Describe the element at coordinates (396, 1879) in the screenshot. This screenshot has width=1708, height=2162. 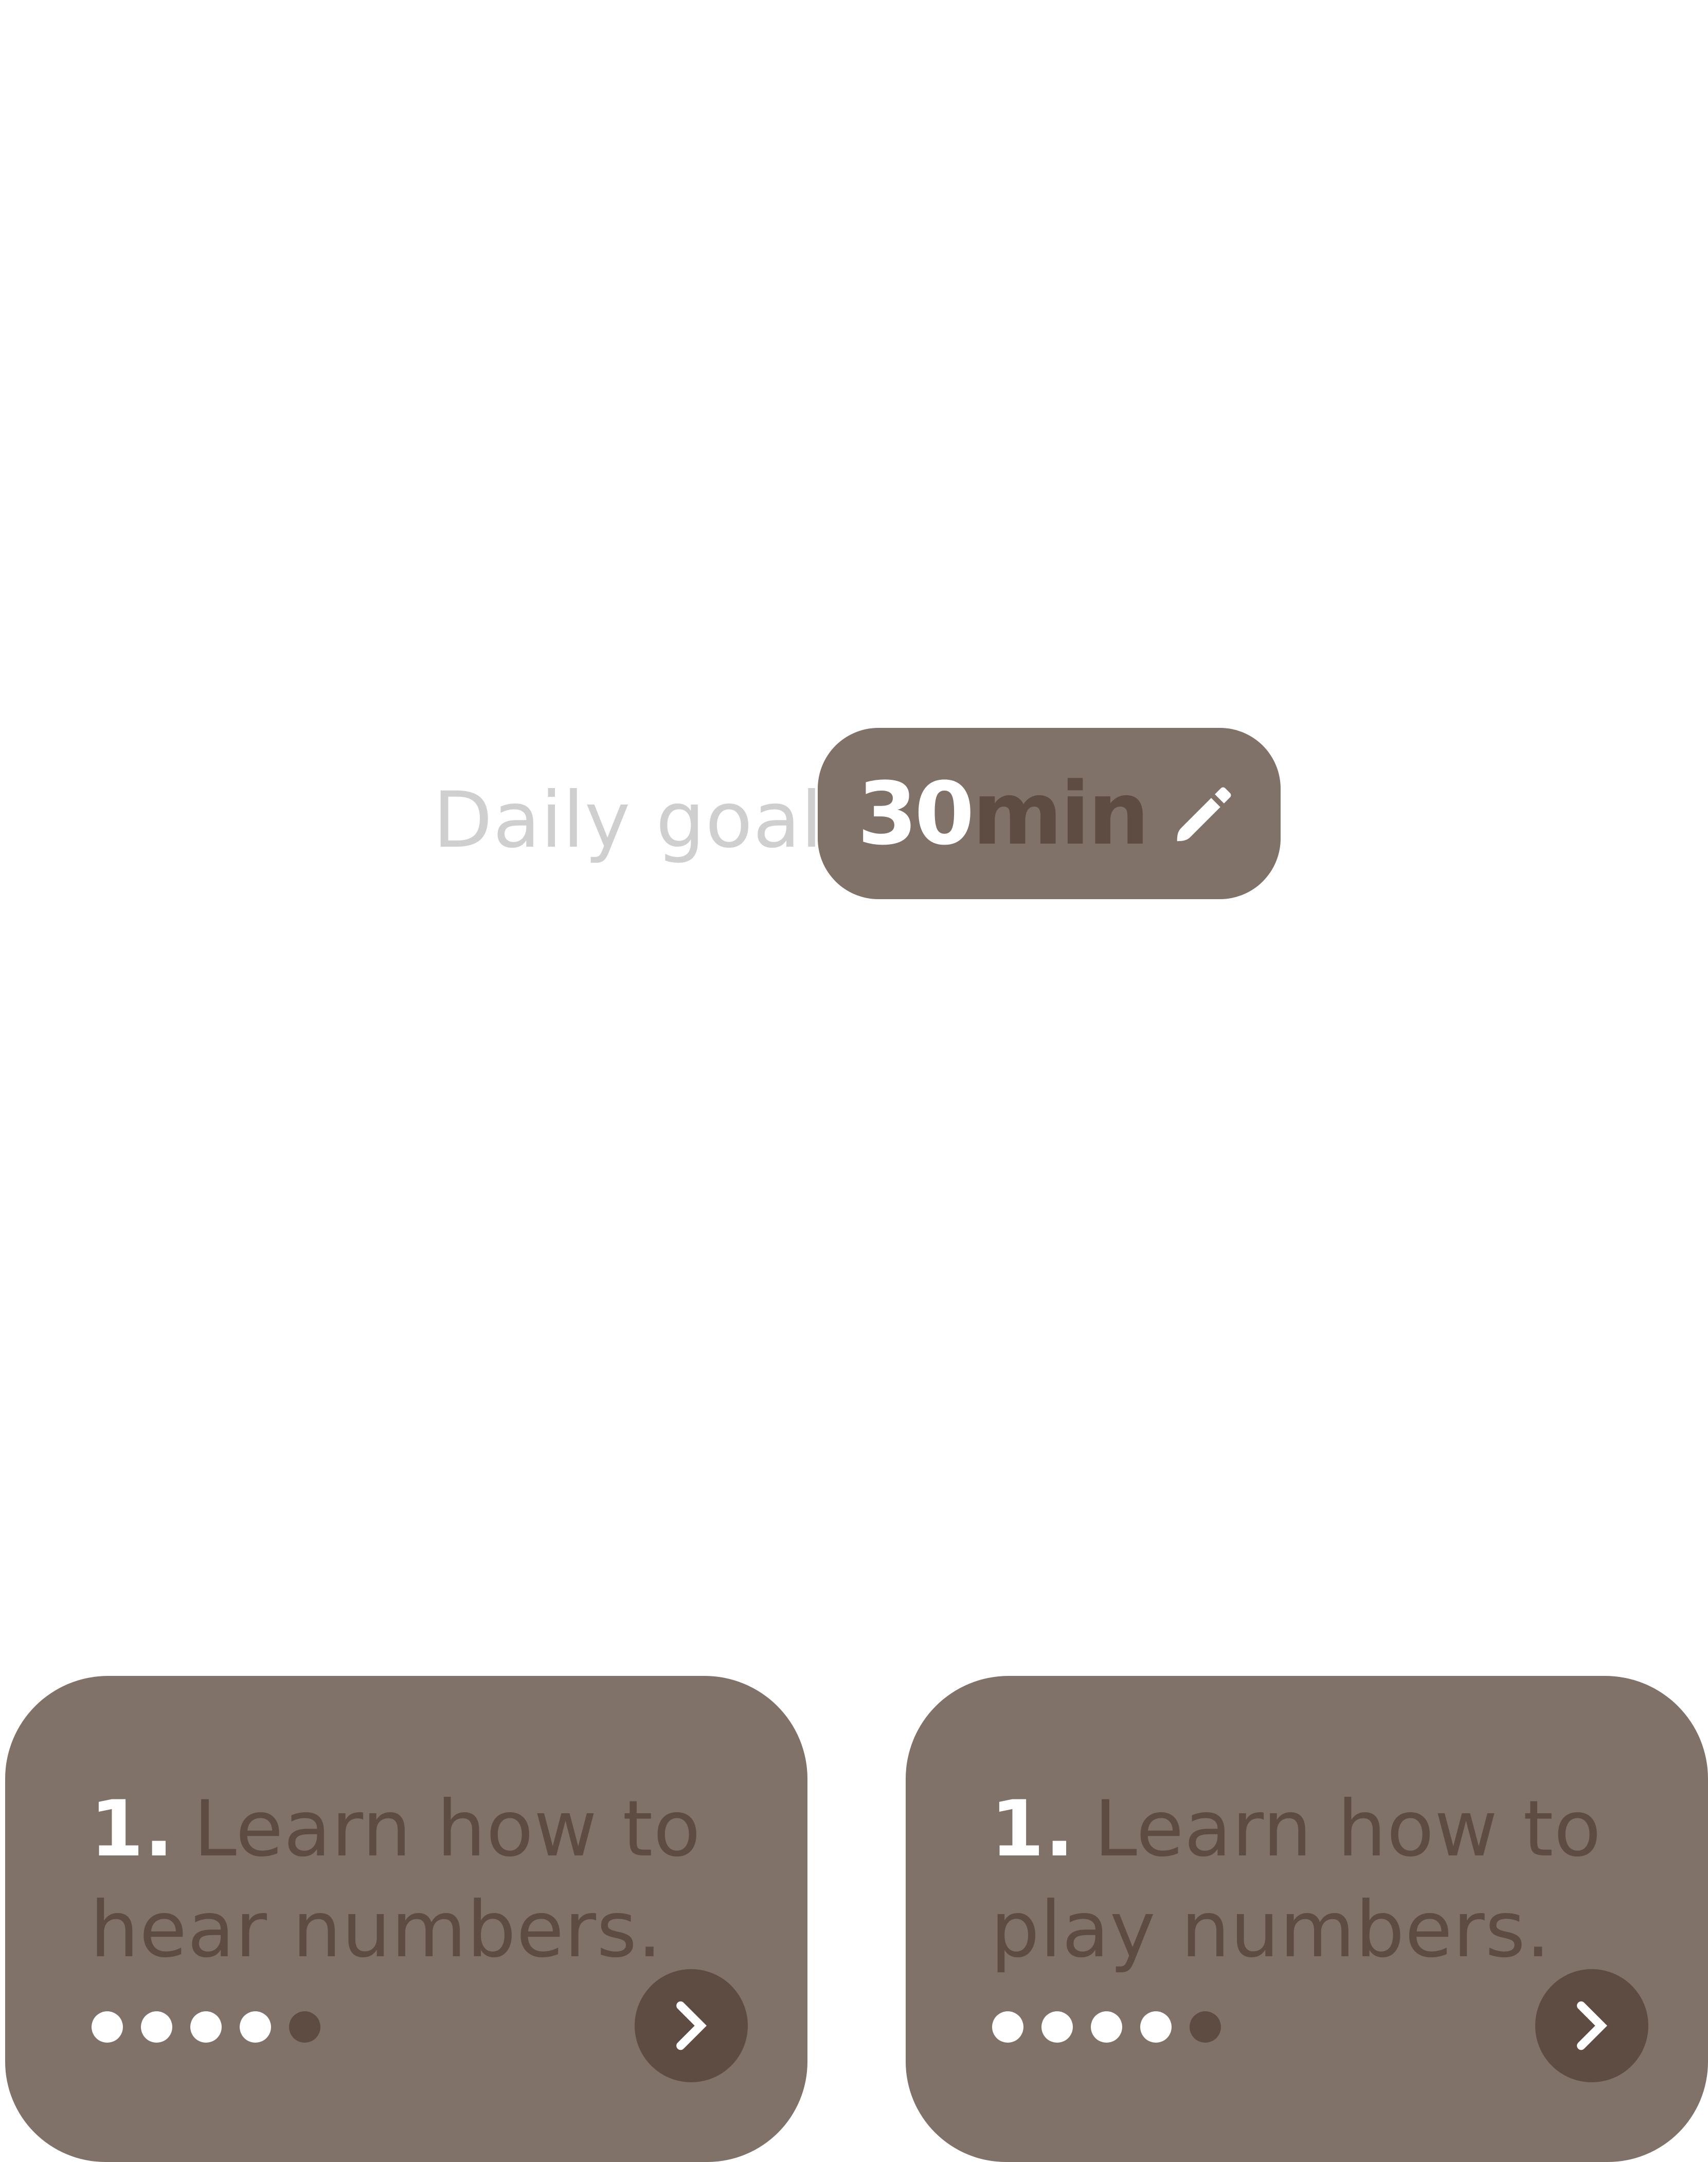
I see `lesson-title-text: Learn how to hear numbers.` at that location.